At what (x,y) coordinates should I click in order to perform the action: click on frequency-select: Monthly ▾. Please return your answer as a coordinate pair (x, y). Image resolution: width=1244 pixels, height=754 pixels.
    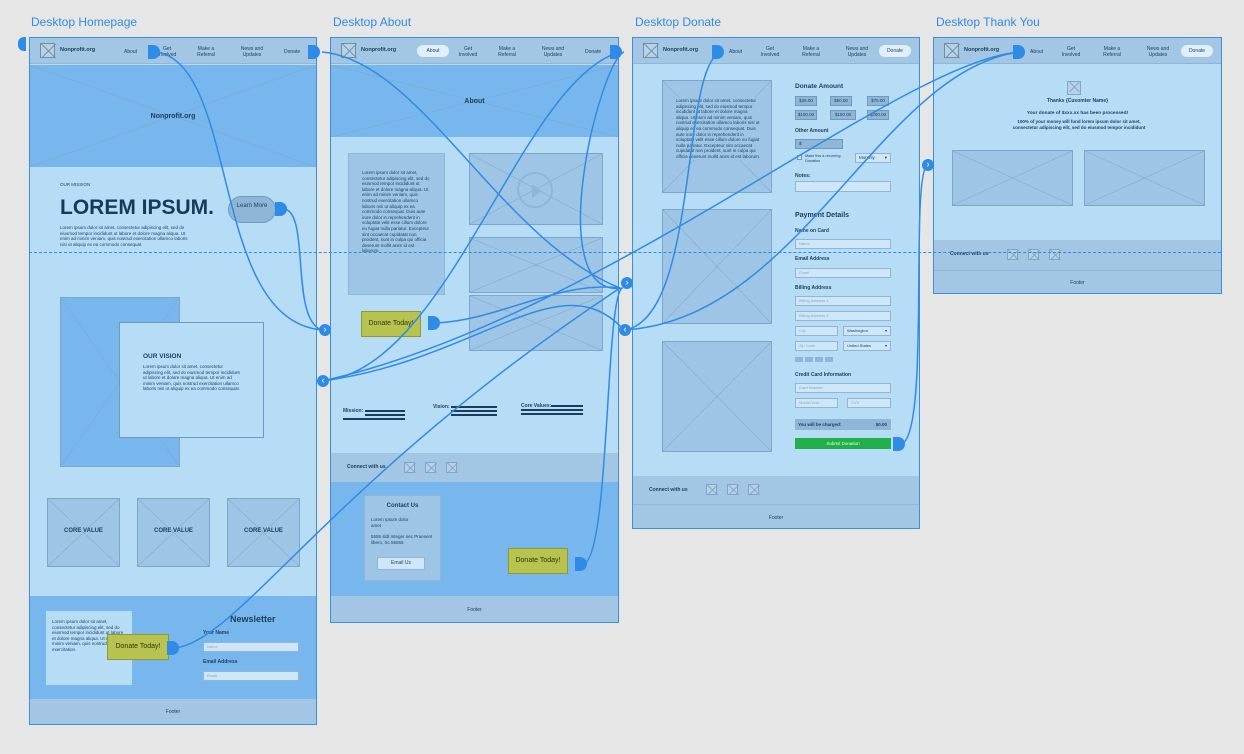
    Looking at the image, I should click on (873, 158).